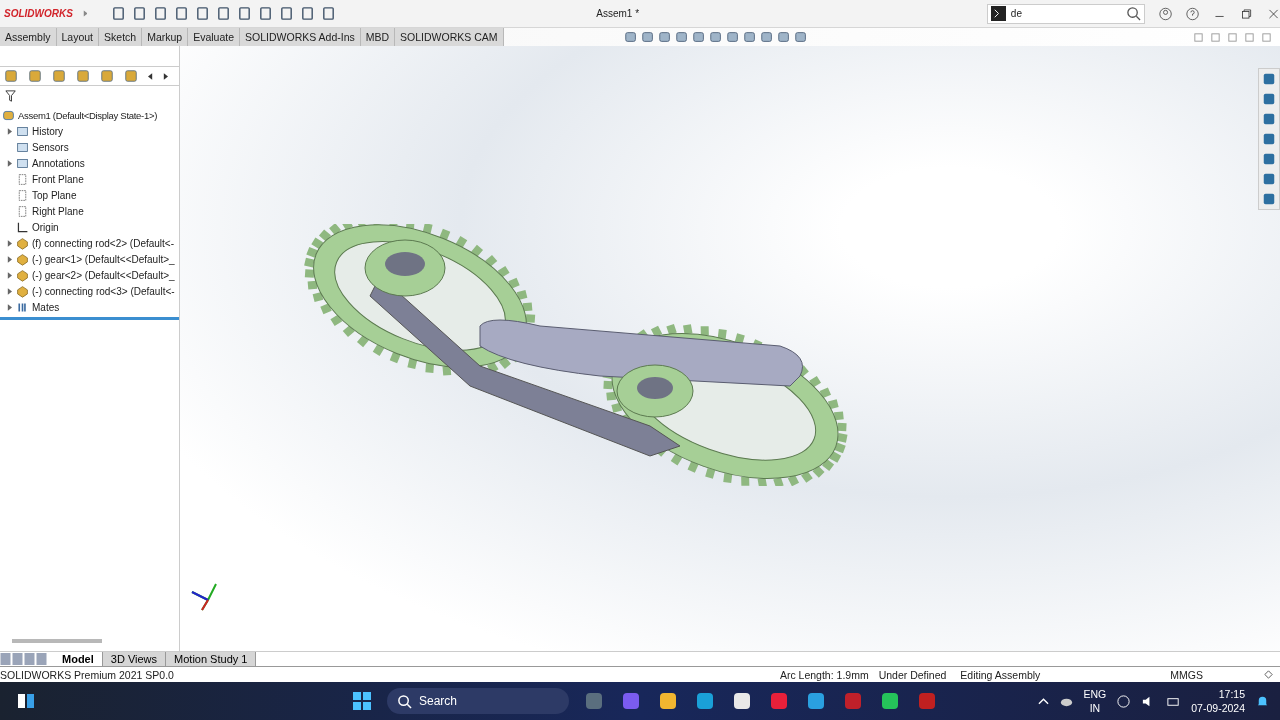 The width and height of the screenshot is (1280, 720). I want to click on language-indicator: ENG, so click(1095, 694).